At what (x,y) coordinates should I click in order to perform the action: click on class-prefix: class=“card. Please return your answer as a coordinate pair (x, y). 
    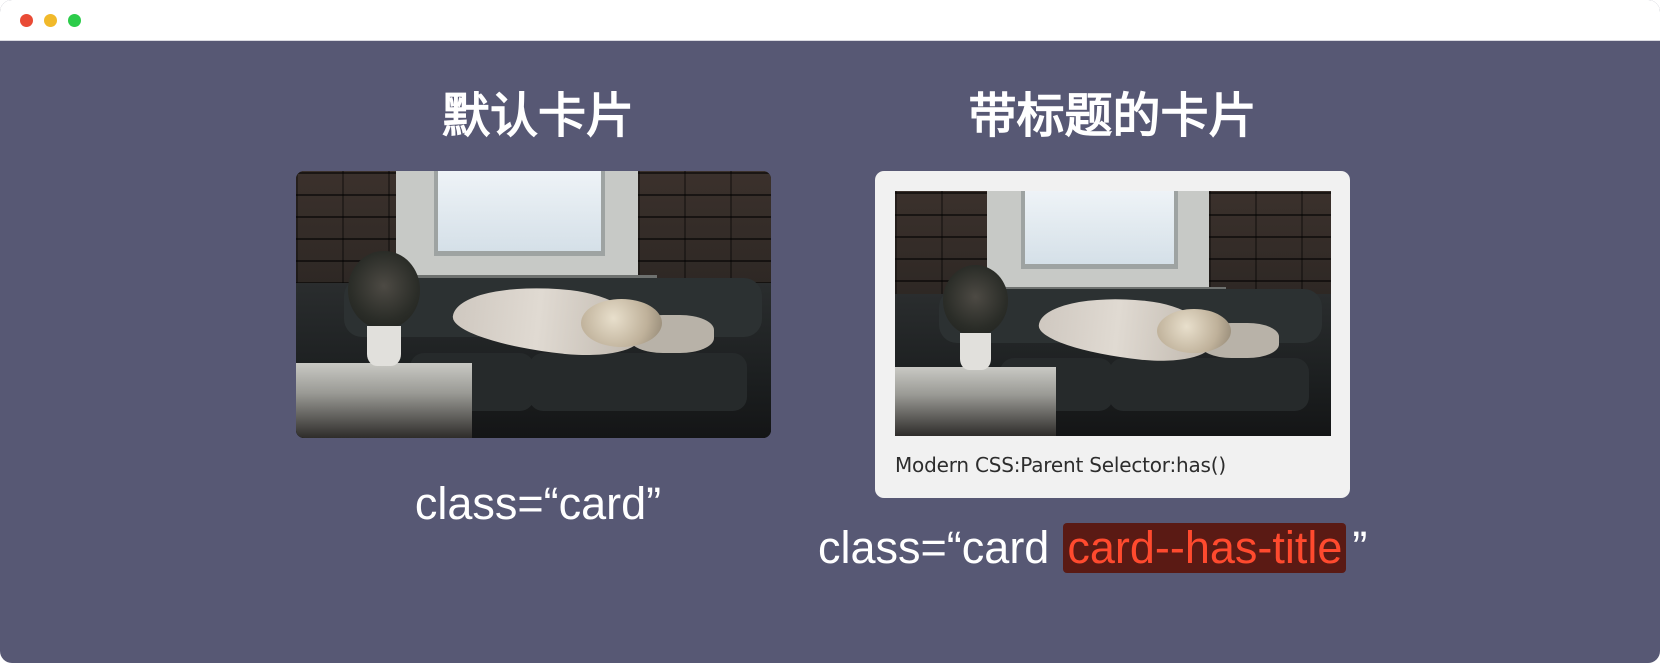
    Looking at the image, I should click on (934, 547).